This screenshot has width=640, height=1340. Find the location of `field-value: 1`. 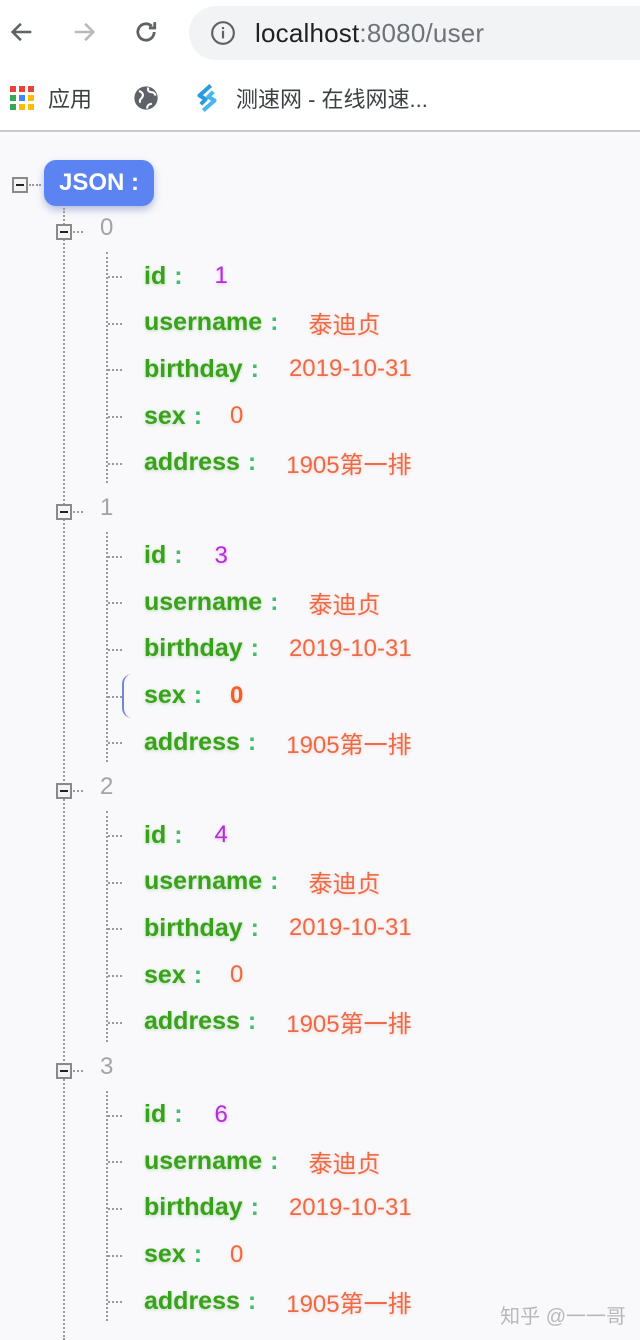

field-value: 1 is located at coordinates (221, 276).